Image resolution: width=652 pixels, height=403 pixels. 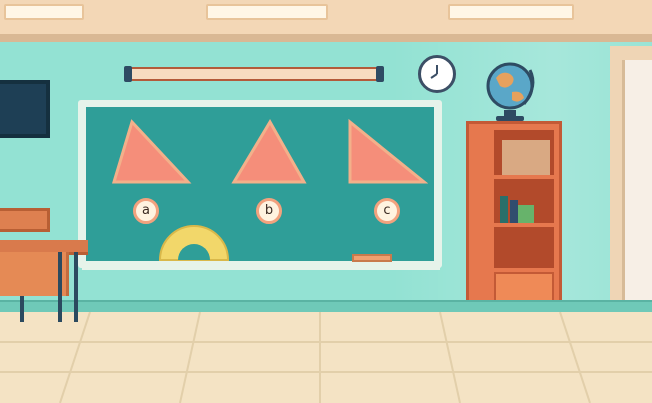 I want to click on label-c: c, so click(x=387, y=211).